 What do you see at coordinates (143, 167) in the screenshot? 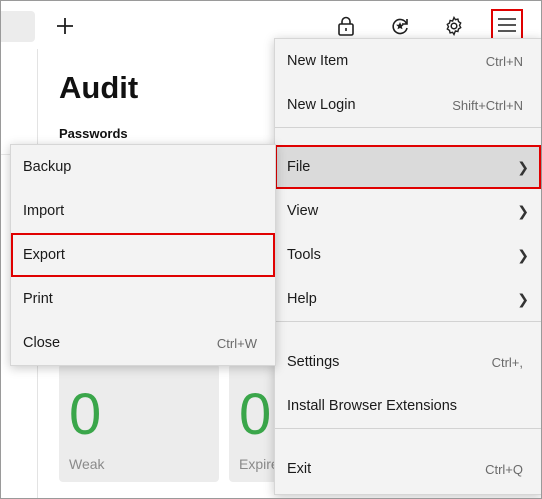
I see `submenu-item-backup: Backup` at bounding box center [143, 167].